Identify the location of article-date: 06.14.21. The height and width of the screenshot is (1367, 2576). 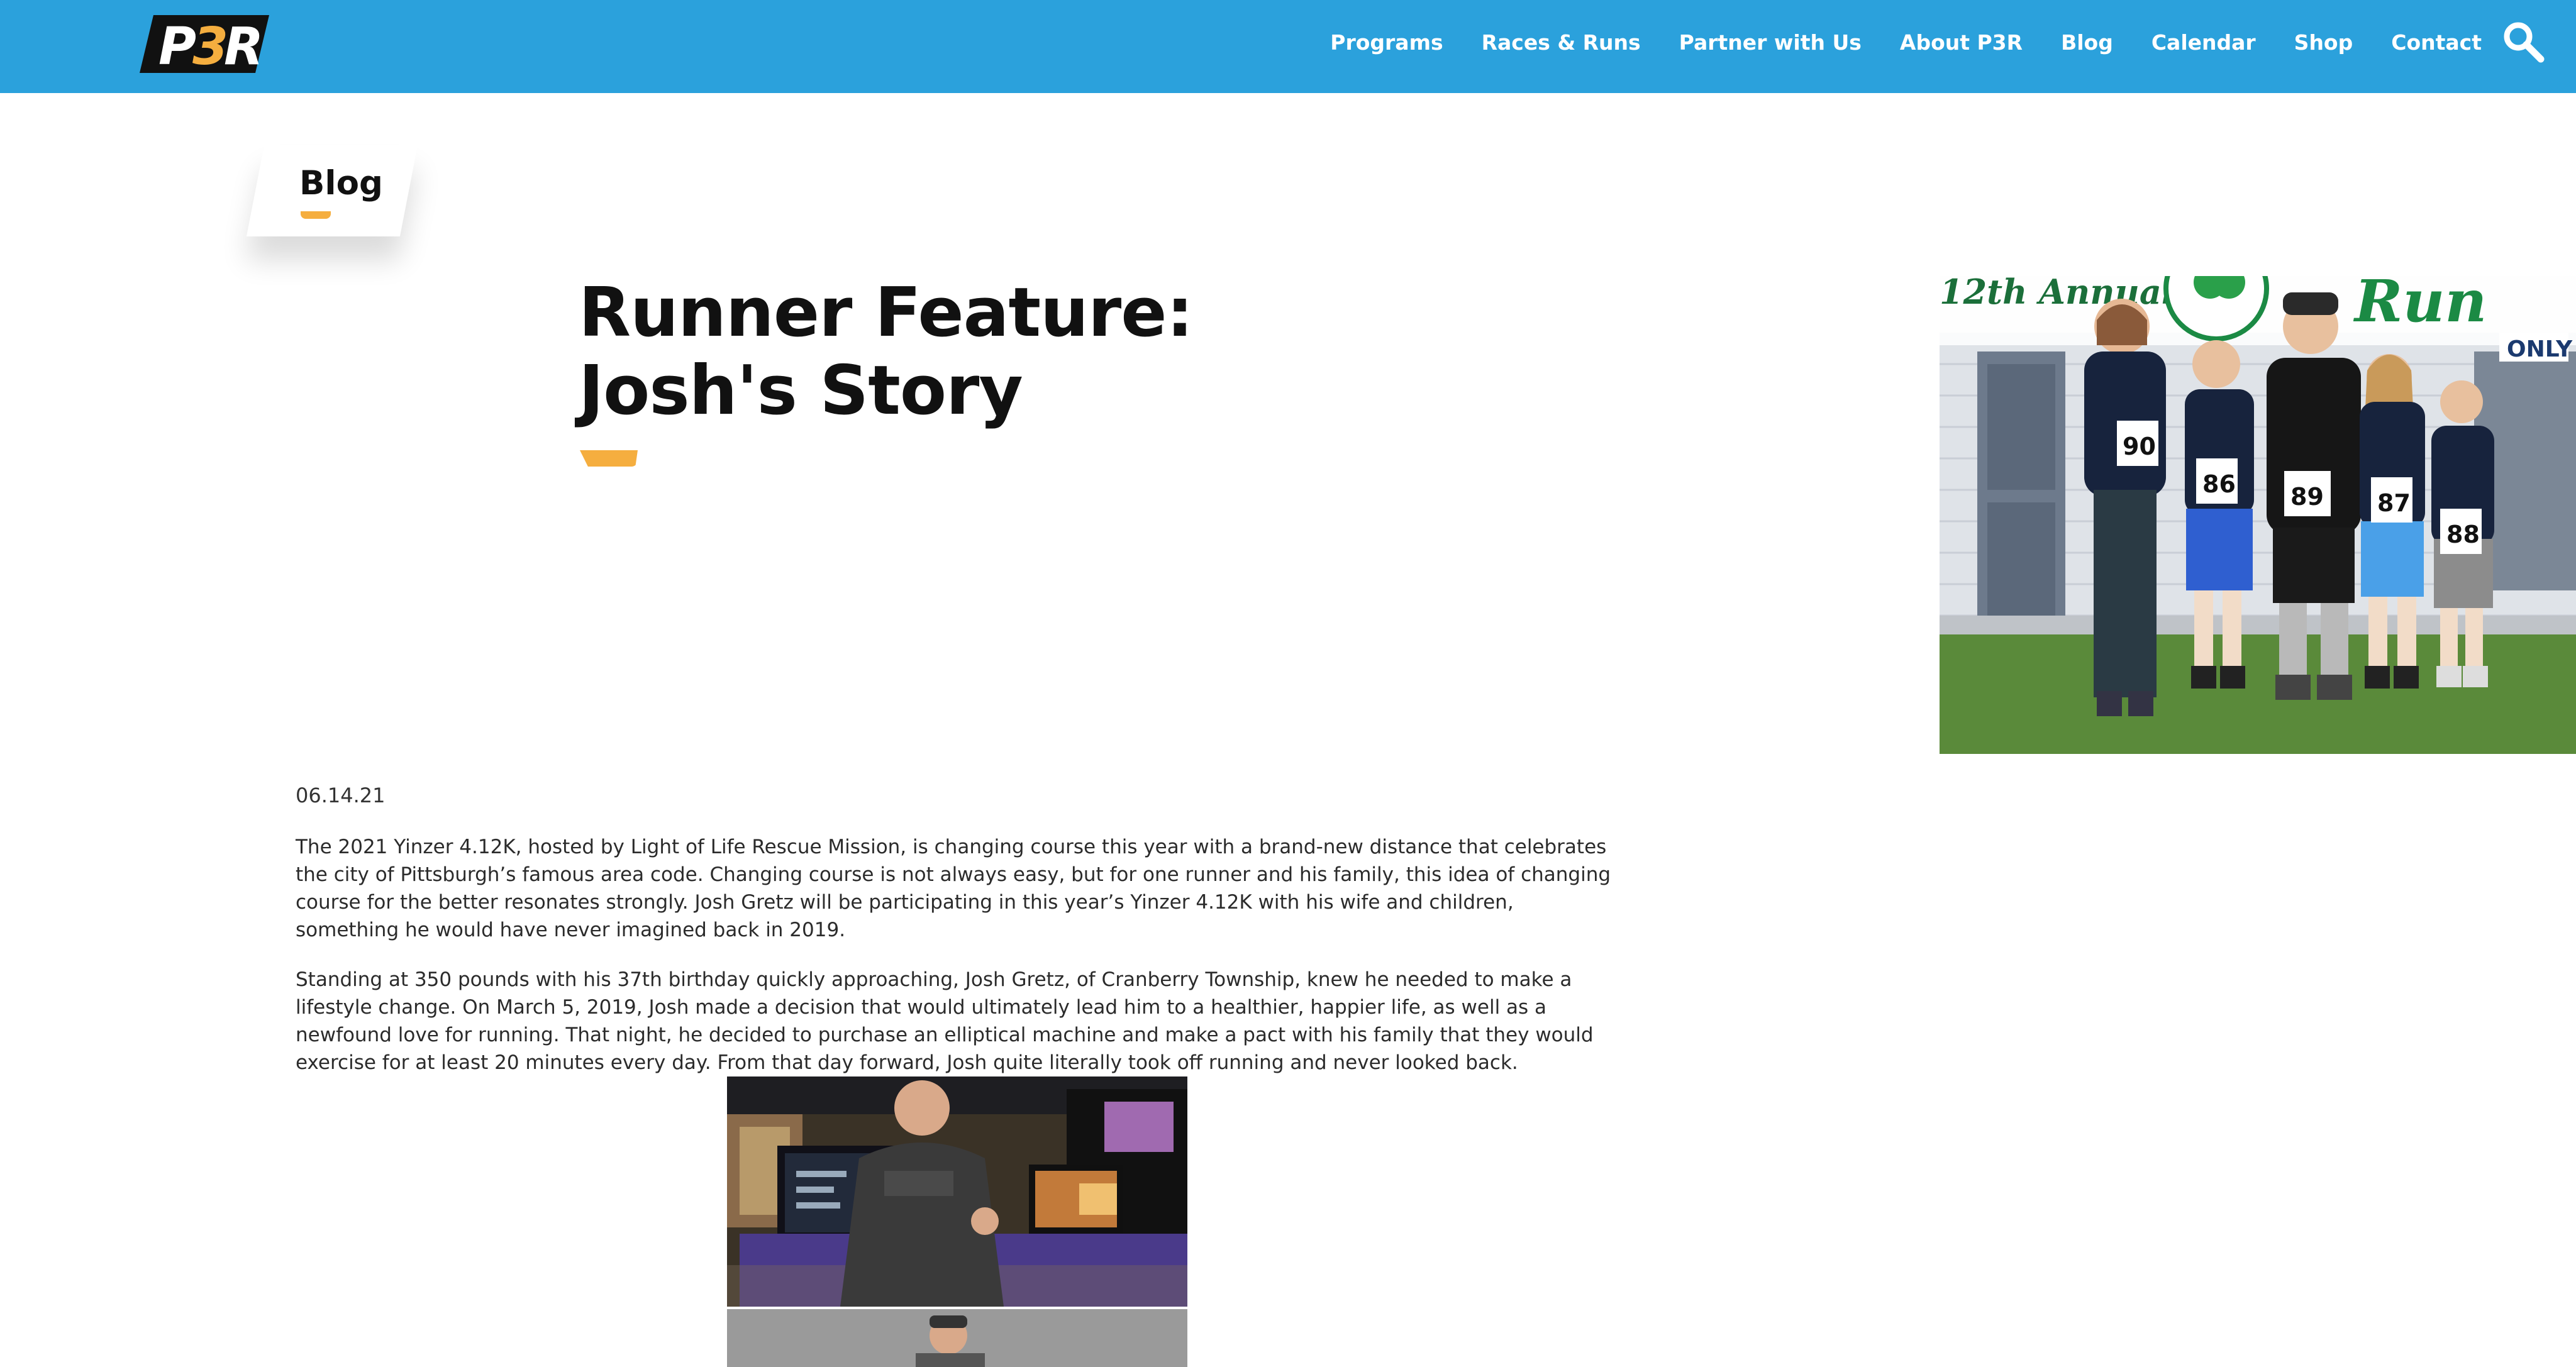
(341, 795).